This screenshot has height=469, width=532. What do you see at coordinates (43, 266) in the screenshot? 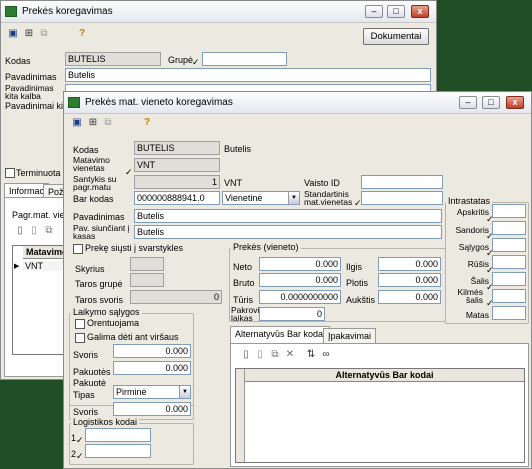
I see `back-grid-cell: VNT` at bounding box center [43, 266].